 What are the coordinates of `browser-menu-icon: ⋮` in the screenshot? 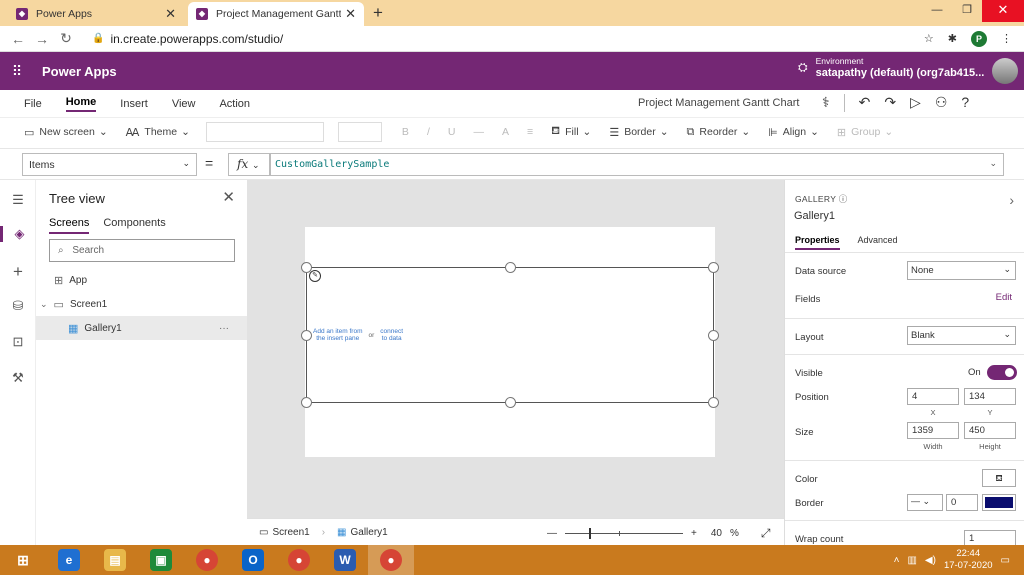 It's located at (1006, 38).